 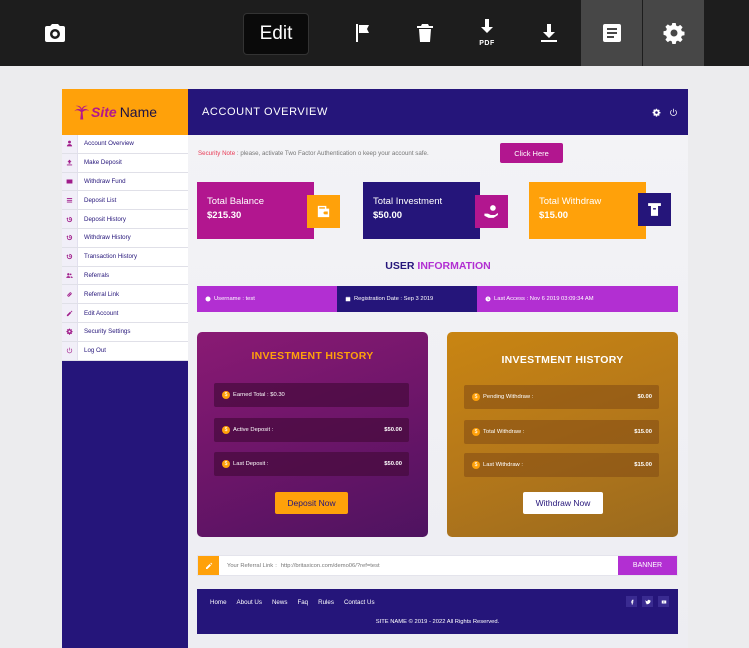 I want to click on sidebar-item-deposit-history: Deposit History, so click(x=125, y=219).